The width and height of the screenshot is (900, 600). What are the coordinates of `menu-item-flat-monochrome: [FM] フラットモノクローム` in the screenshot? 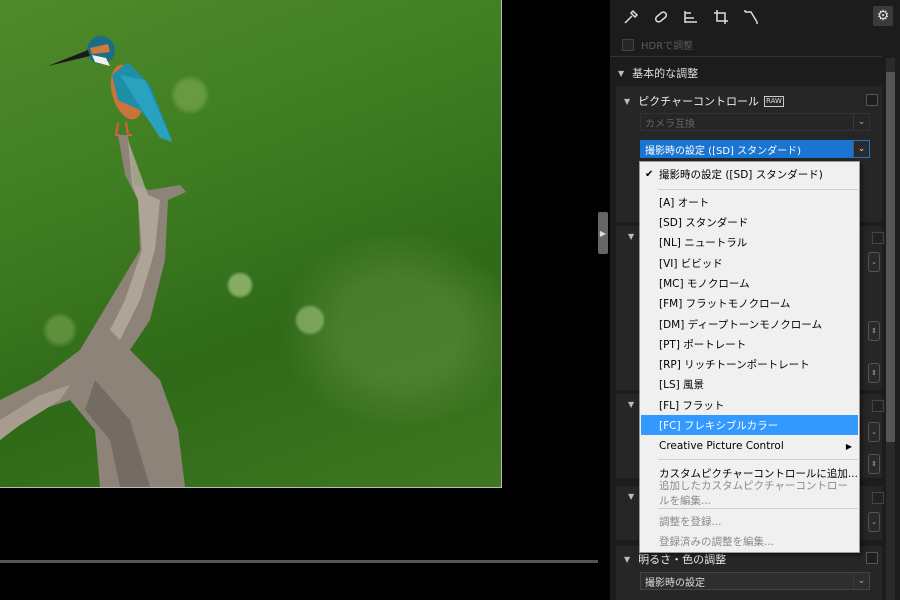 It's located at (749, 303).